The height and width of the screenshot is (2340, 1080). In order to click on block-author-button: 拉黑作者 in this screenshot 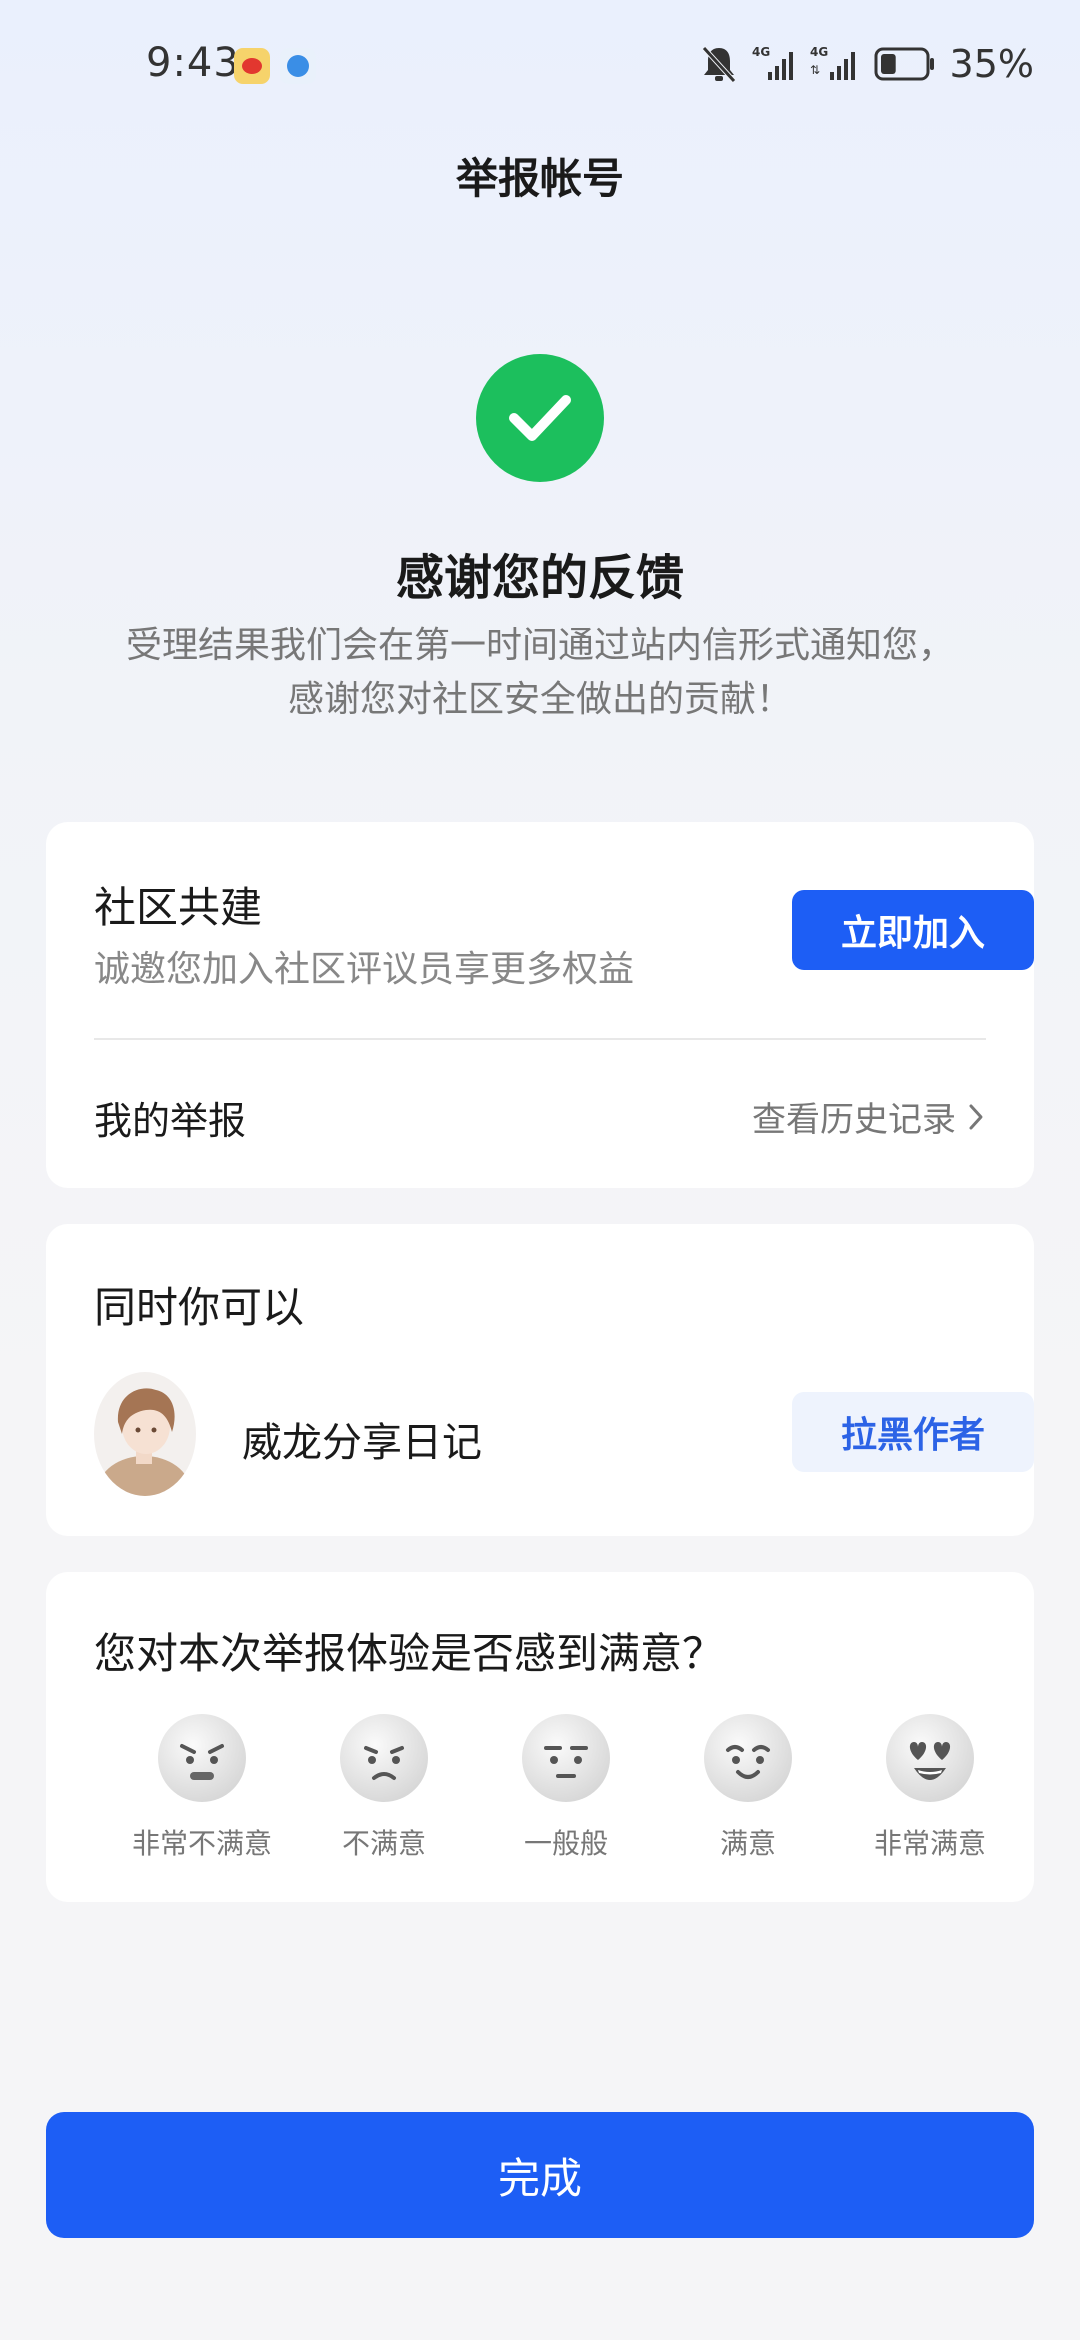, I will do `click(913, 1432)`.